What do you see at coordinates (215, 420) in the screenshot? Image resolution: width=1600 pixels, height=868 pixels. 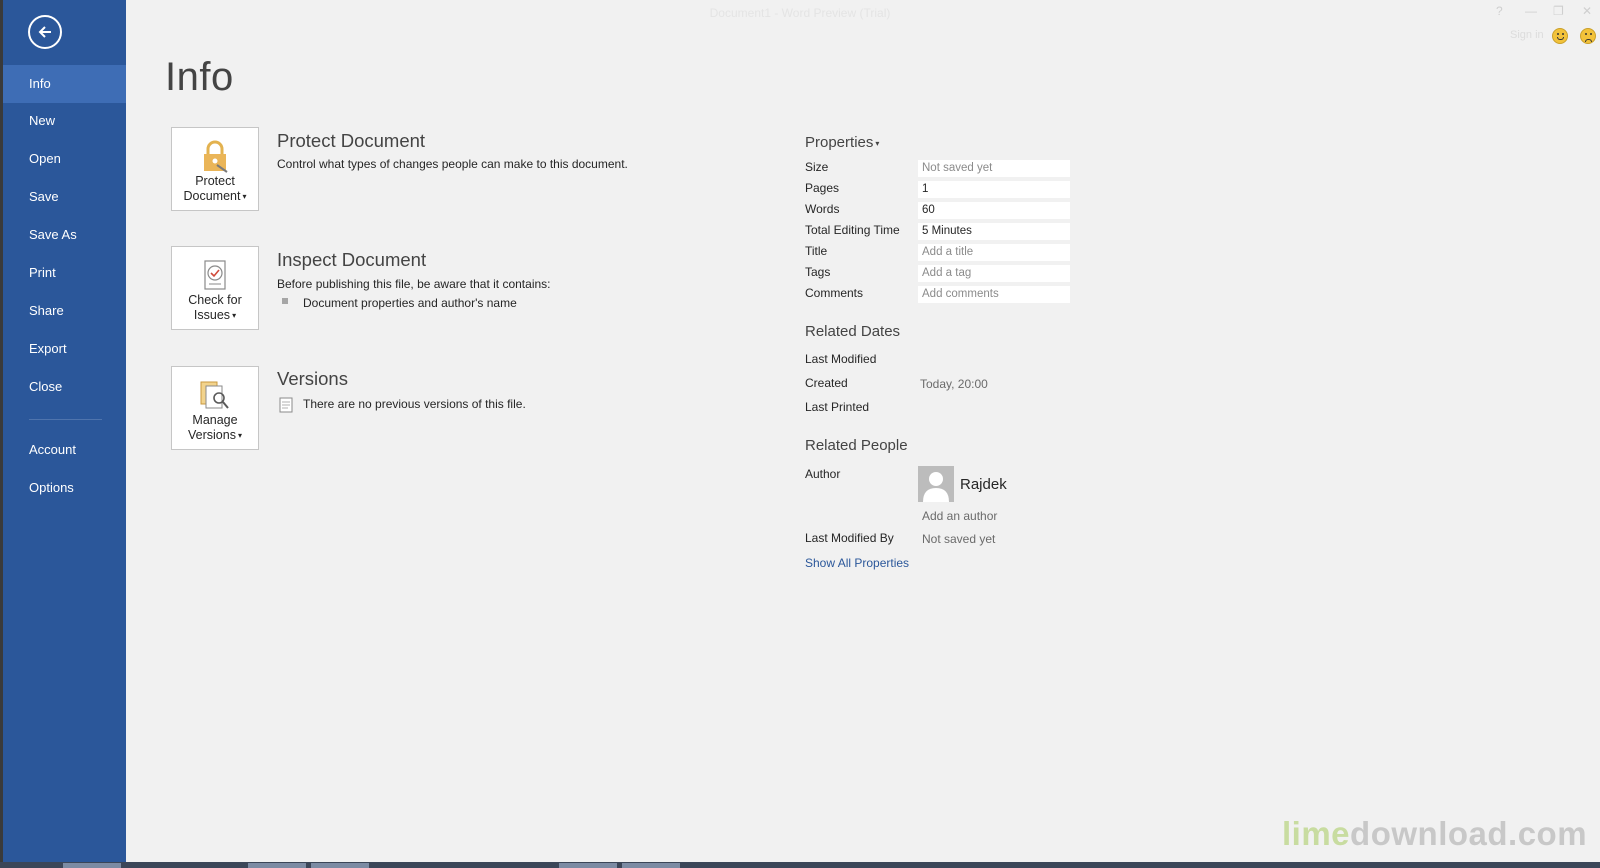 I see `manage-button-label-1: Manage` at bounding box center [215, 420].